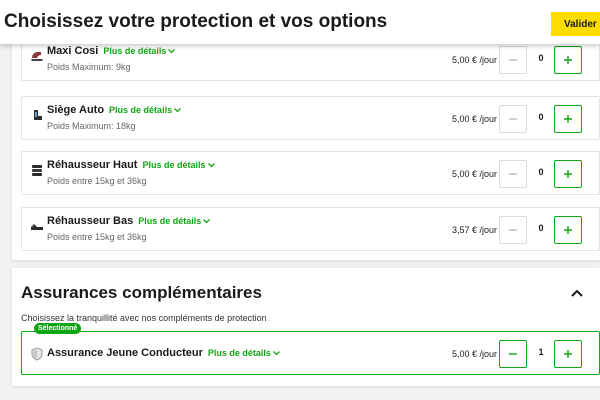  I want to click on shield-icon, so click(37, 354).